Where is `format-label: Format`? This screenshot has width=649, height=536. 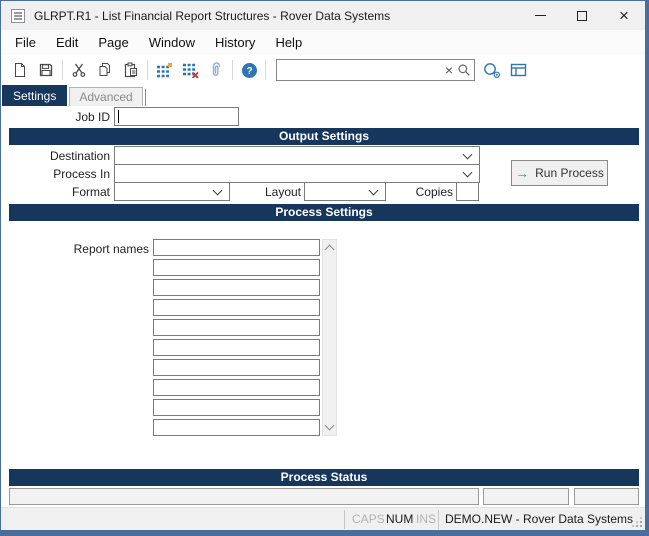 format-label: Format is located at coordinates (90, 192).